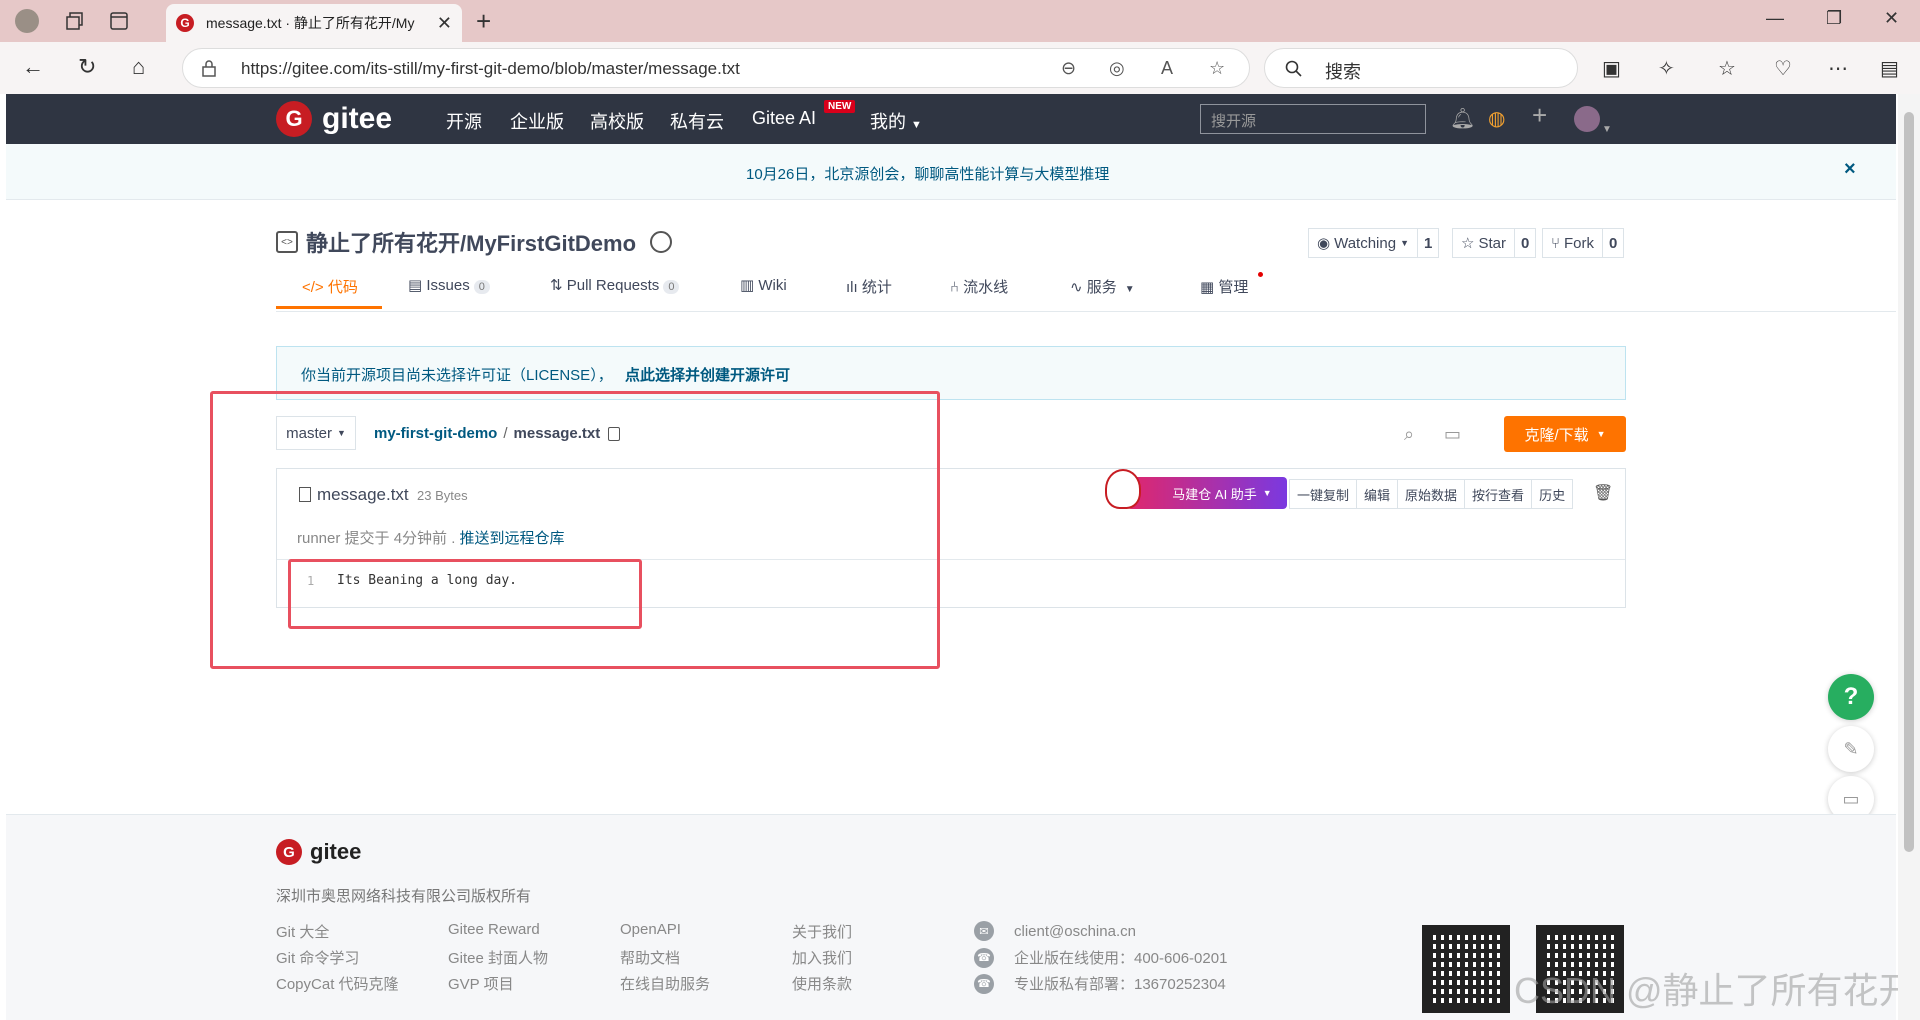 This screenshot has width=1920, height=1020. I want to click on favorites-icon: ☆, so click(1727, 68).